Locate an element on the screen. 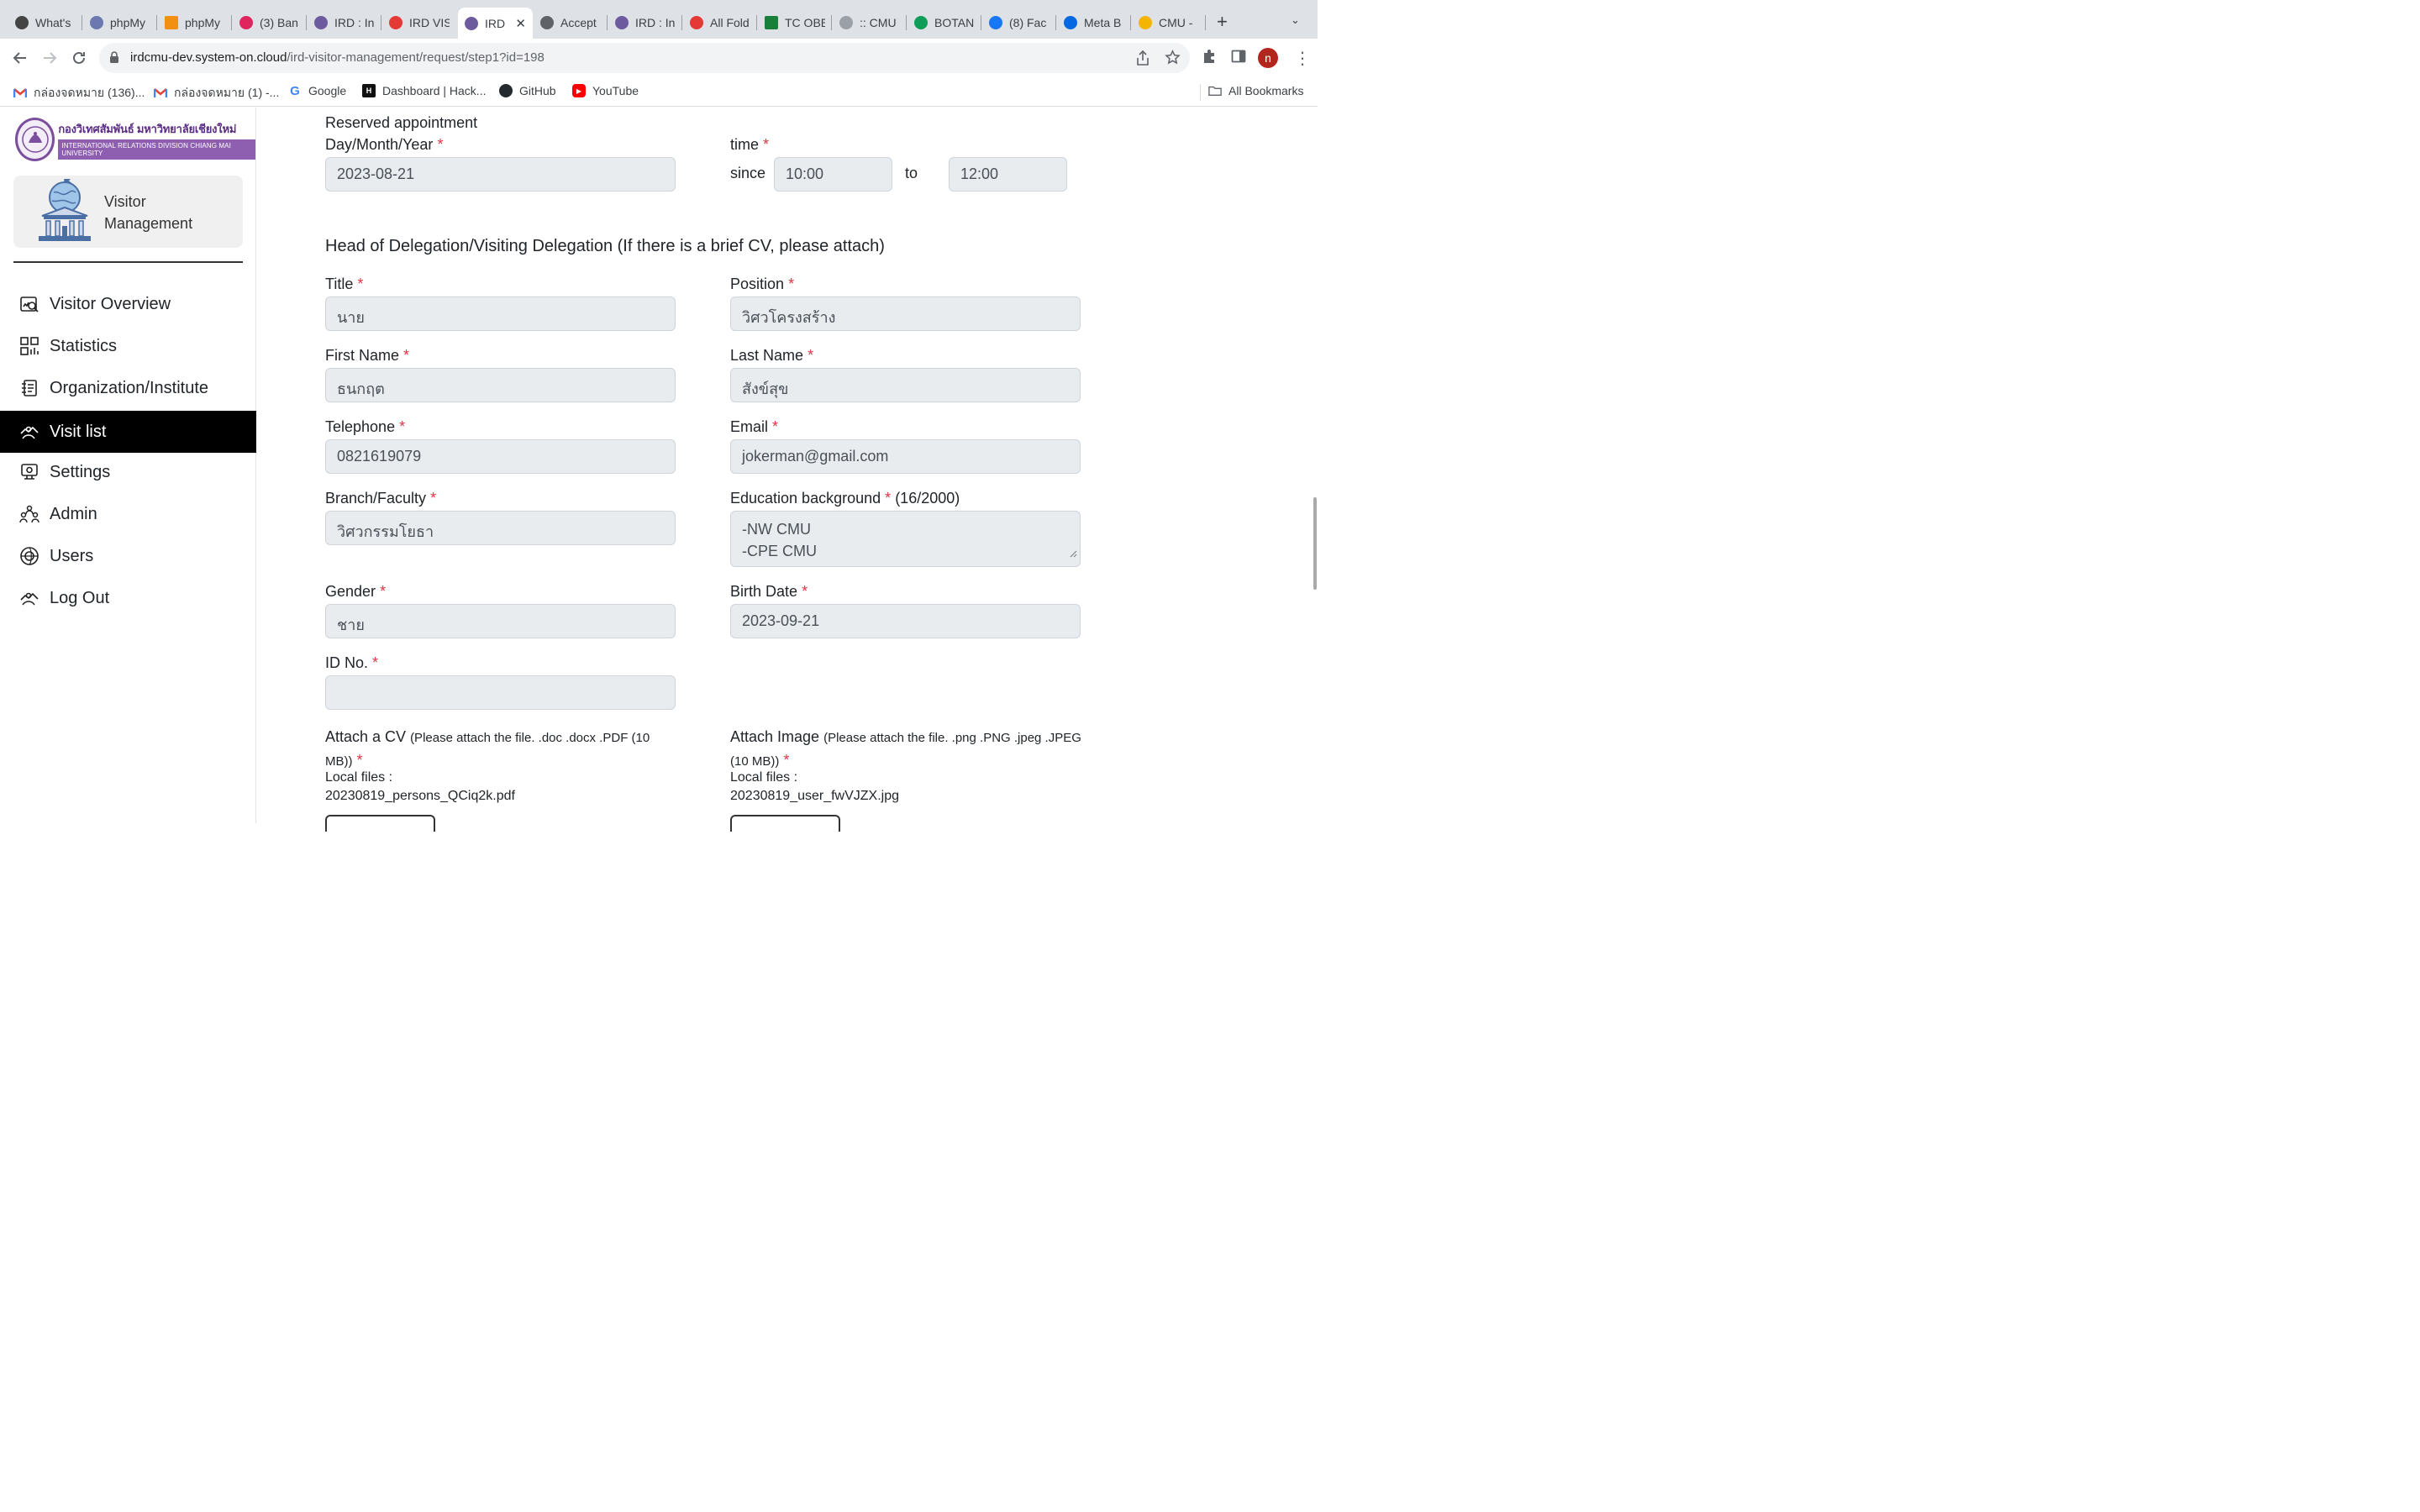  sidebar-divider is located at coordinates (128, 262).